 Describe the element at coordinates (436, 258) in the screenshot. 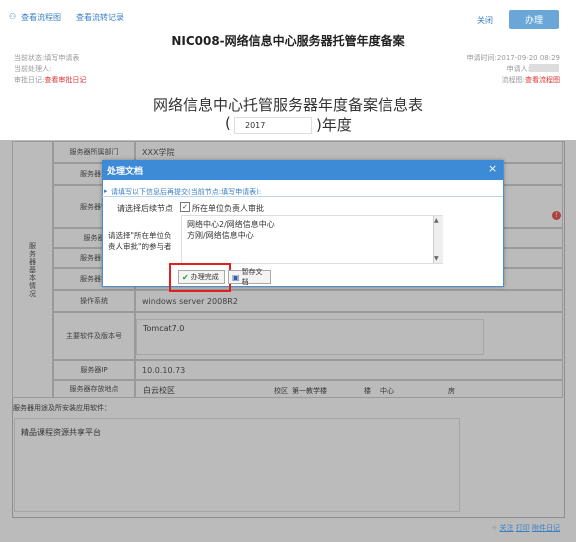

I see `scroll-down-icon: ▼` at that location.